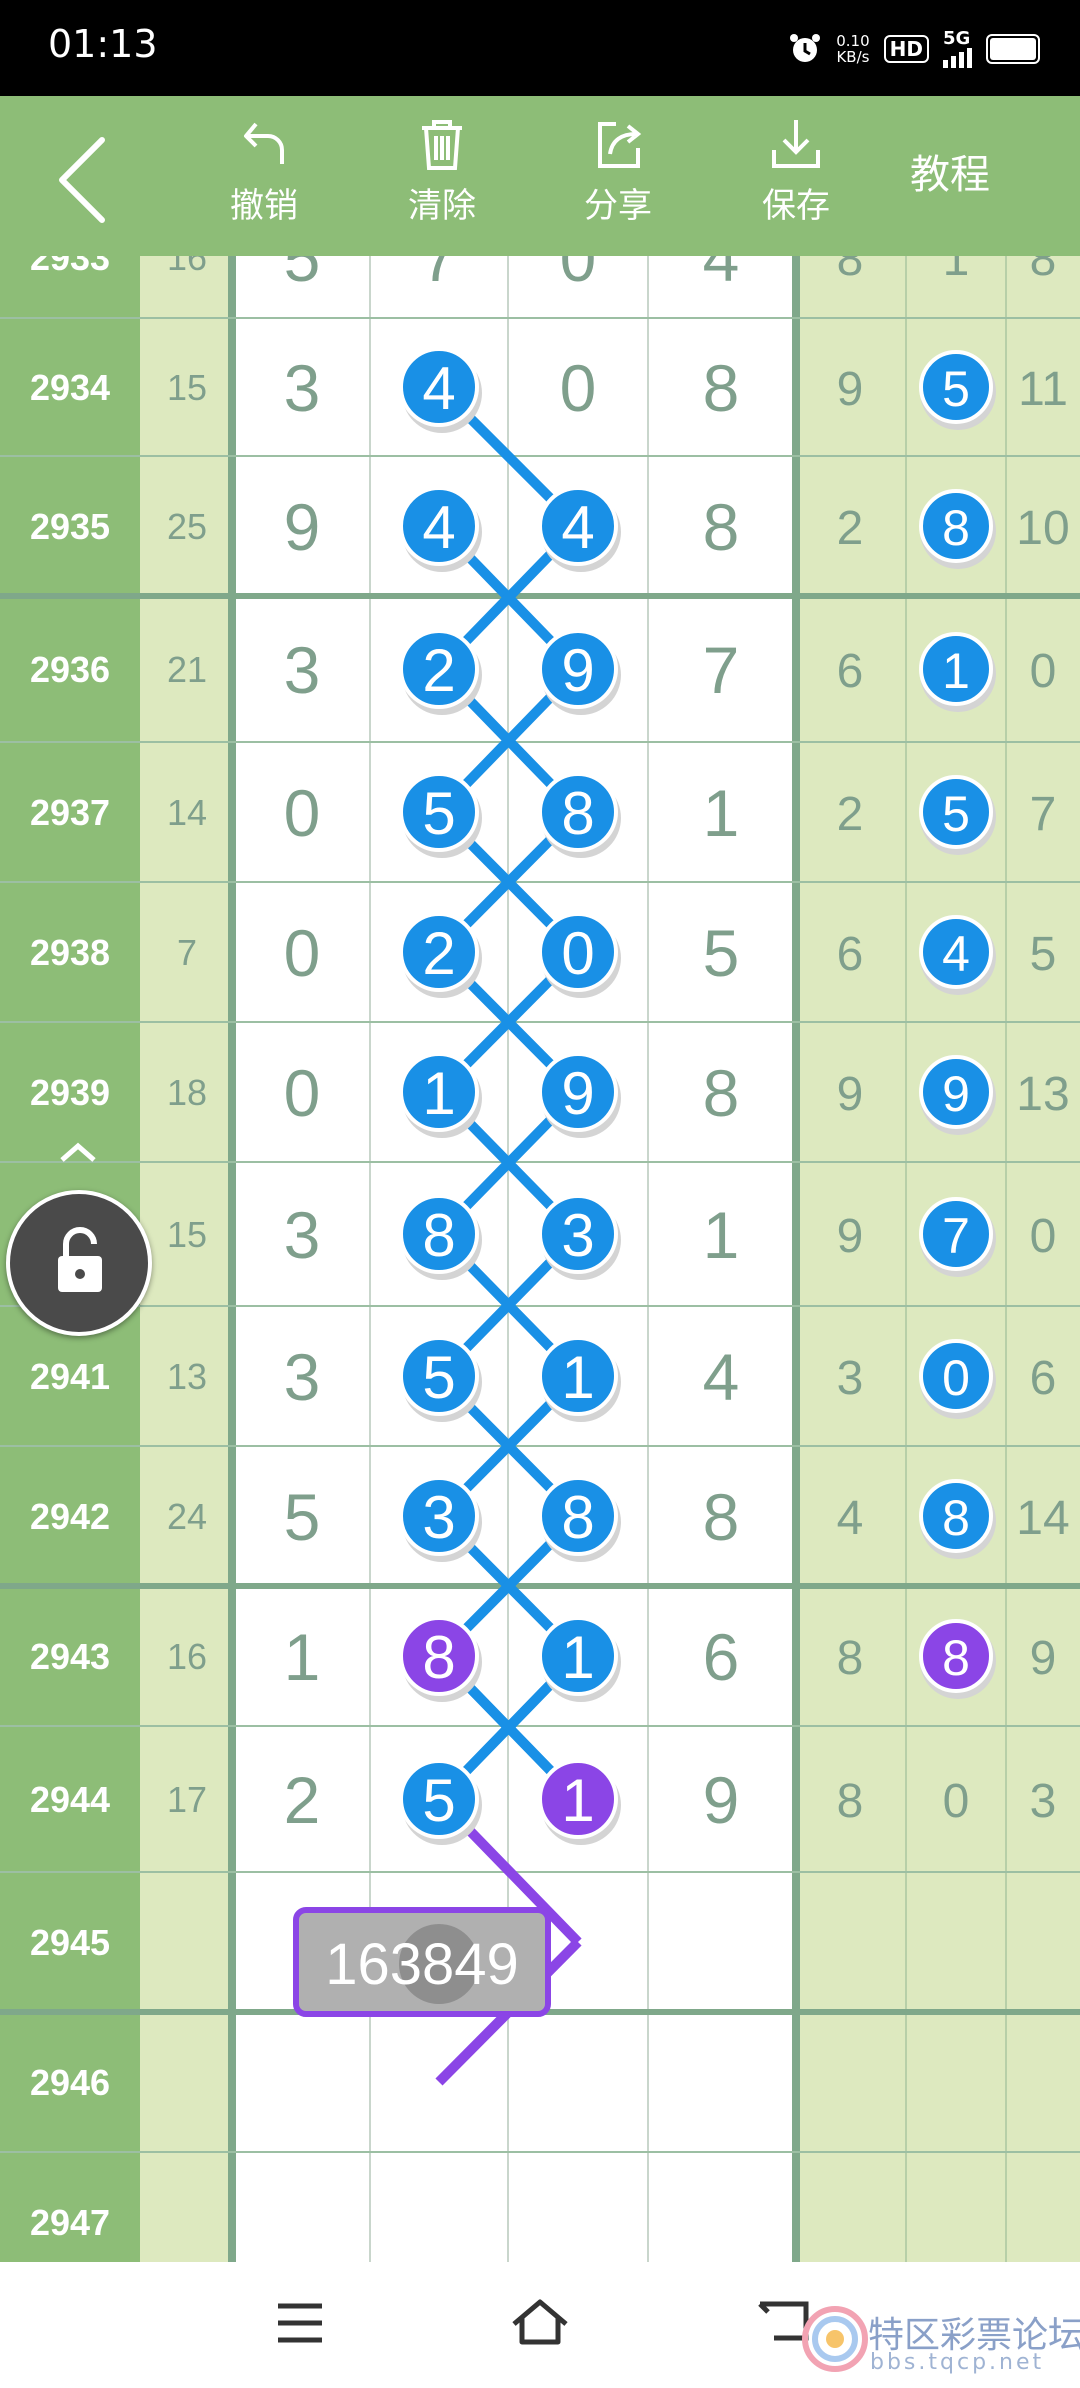 This screenshot has height=2388, width=1080. I want to click on back-button, so click(89, 177).